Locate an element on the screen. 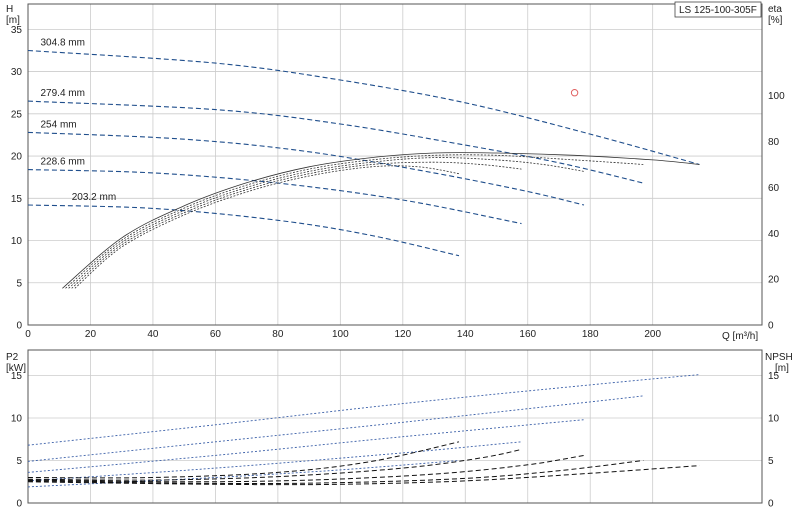 The height and width of the screenshot is (520, 800). x-tick-label: 0 is located at coordinates (28, 334).